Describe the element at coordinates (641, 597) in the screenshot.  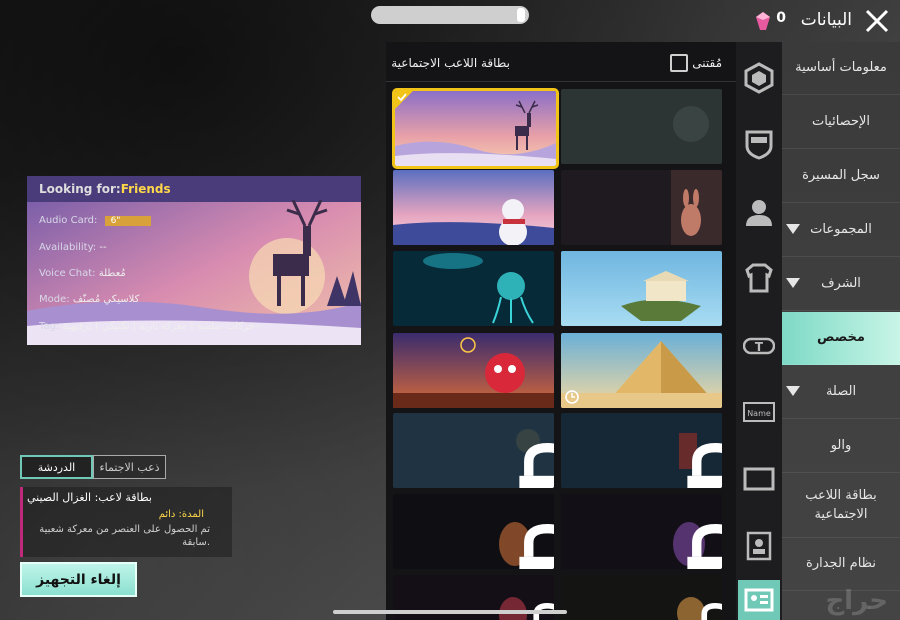
I see `card-fox` at that location.